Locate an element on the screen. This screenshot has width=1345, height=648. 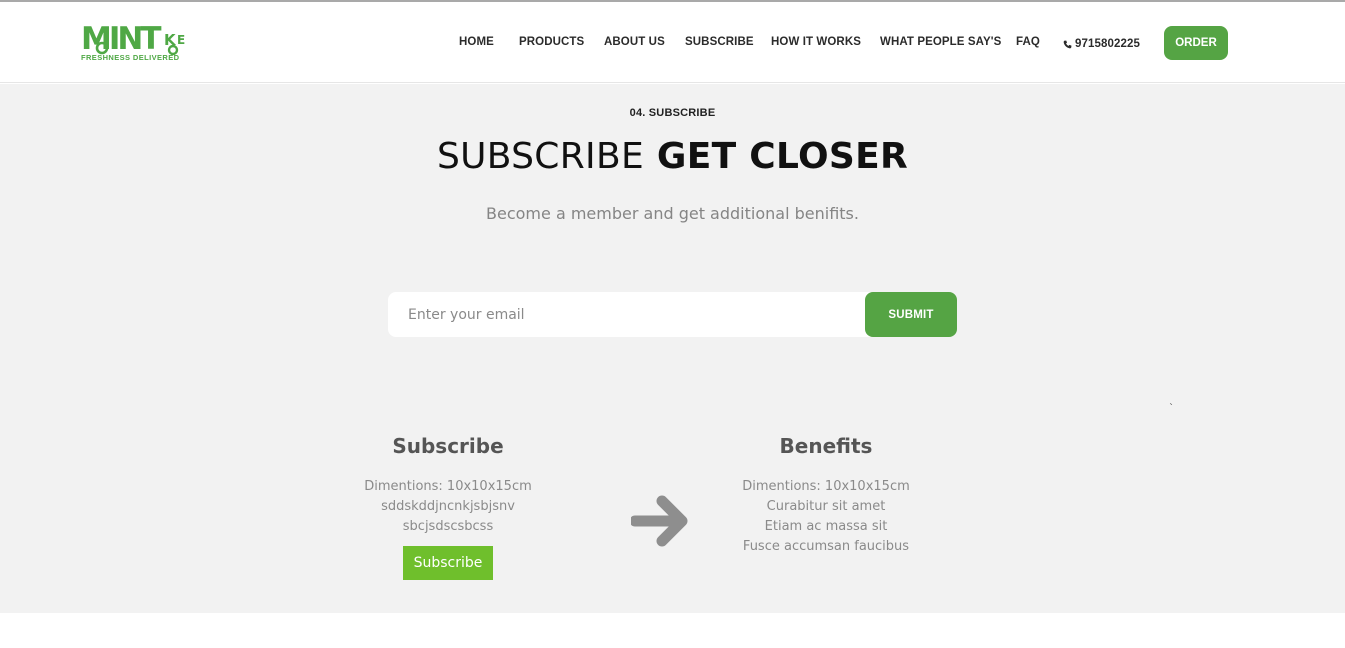
section-headline: SUBSCRIBE GET CLOSER is located at coordinates (672, 156).